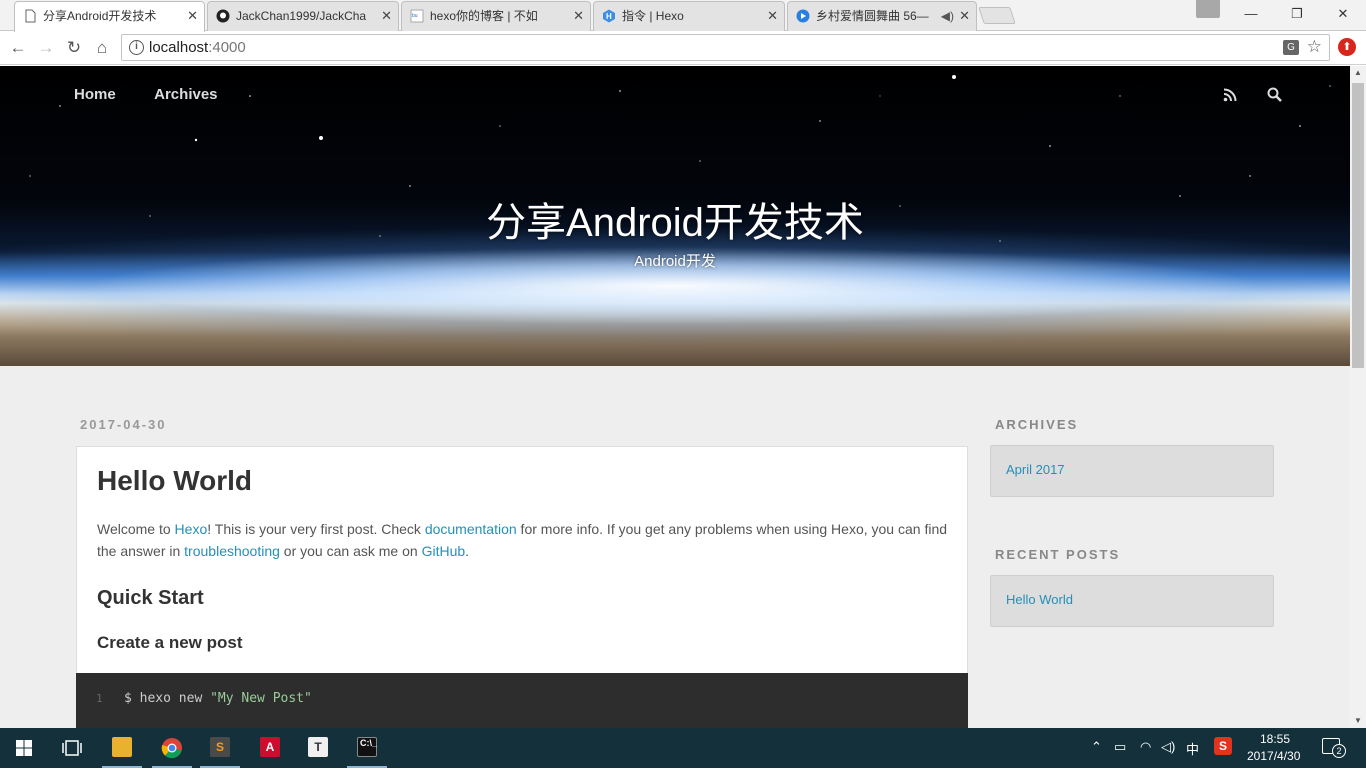  I want to click on browser-tab: 乡村爱情圆舞曲 56— ◀) ✕, so click(882, 16).